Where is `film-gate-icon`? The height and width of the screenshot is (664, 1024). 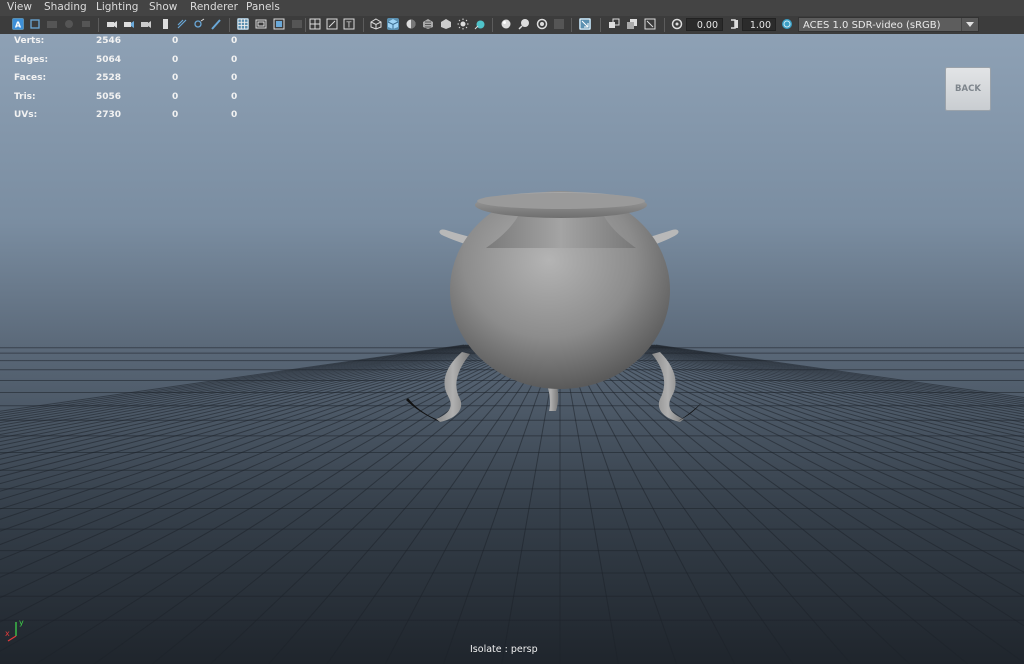 film-gate-icon is located at coordinates (166, 24).